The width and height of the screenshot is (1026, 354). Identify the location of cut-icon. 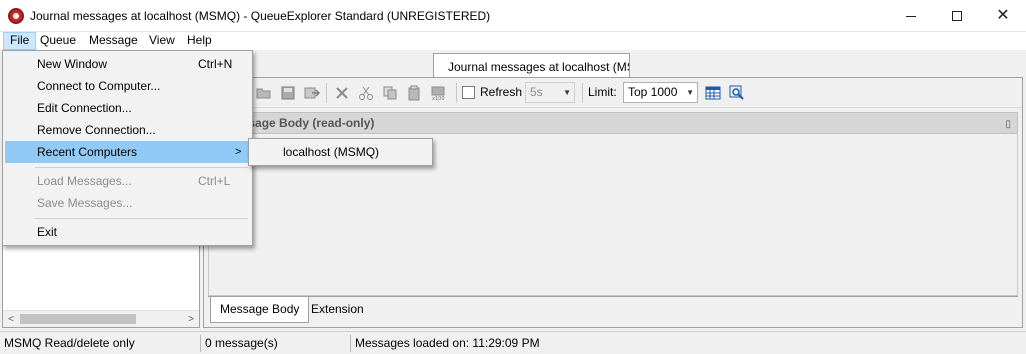
(366, 93).